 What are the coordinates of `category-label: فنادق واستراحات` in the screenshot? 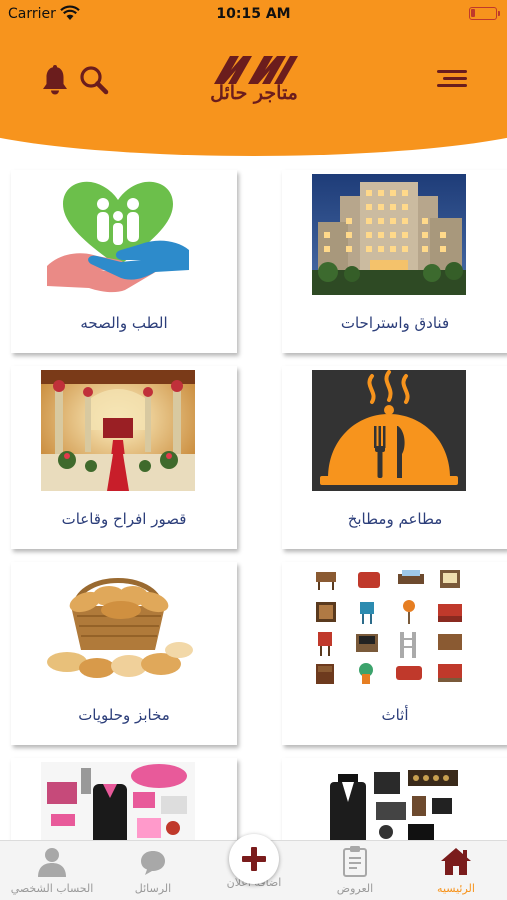 It's located at (395, 323).